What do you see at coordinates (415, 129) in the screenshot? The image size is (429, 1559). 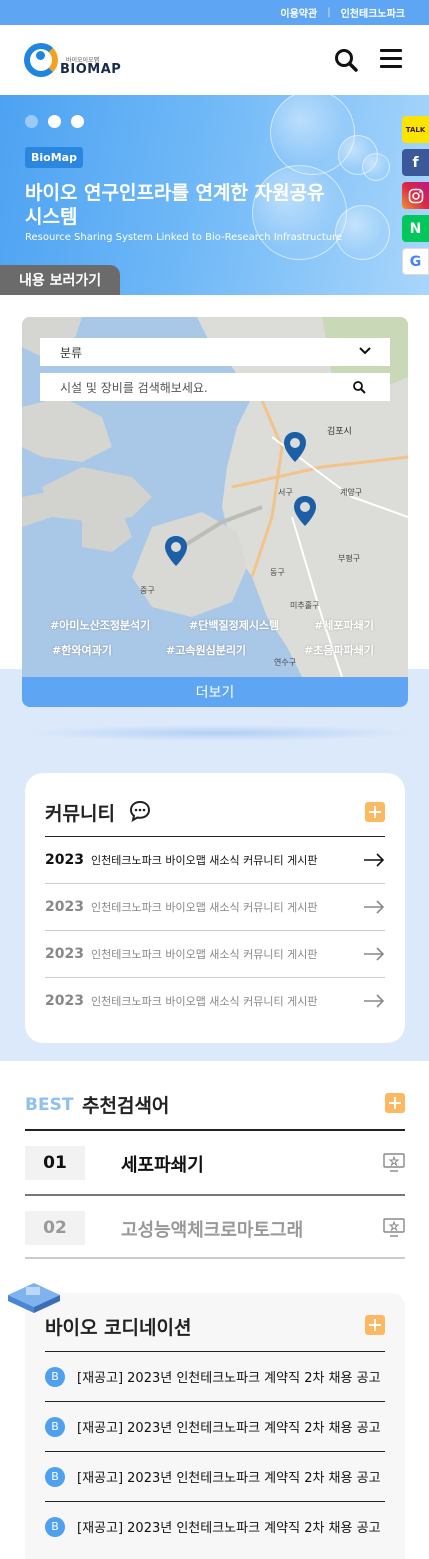 I see `kakaotalk-icon: TALK` at bounding box center [415, 129].